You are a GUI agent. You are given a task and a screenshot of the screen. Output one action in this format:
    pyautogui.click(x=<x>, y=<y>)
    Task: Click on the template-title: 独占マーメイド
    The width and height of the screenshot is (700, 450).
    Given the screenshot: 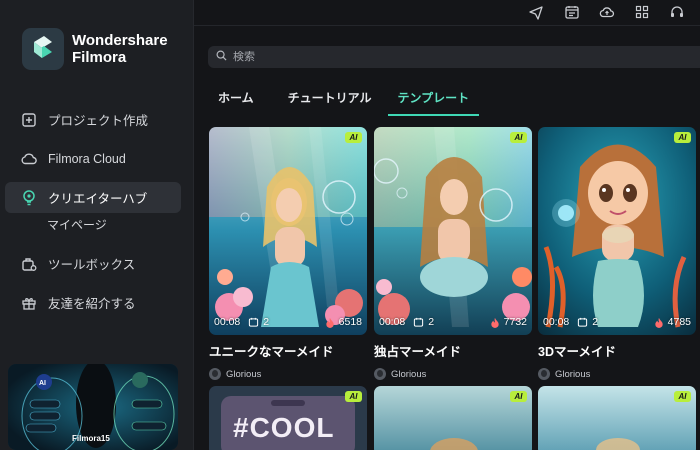 What is the action you would take?
    pyautogui.click(x=453, y=350)
    